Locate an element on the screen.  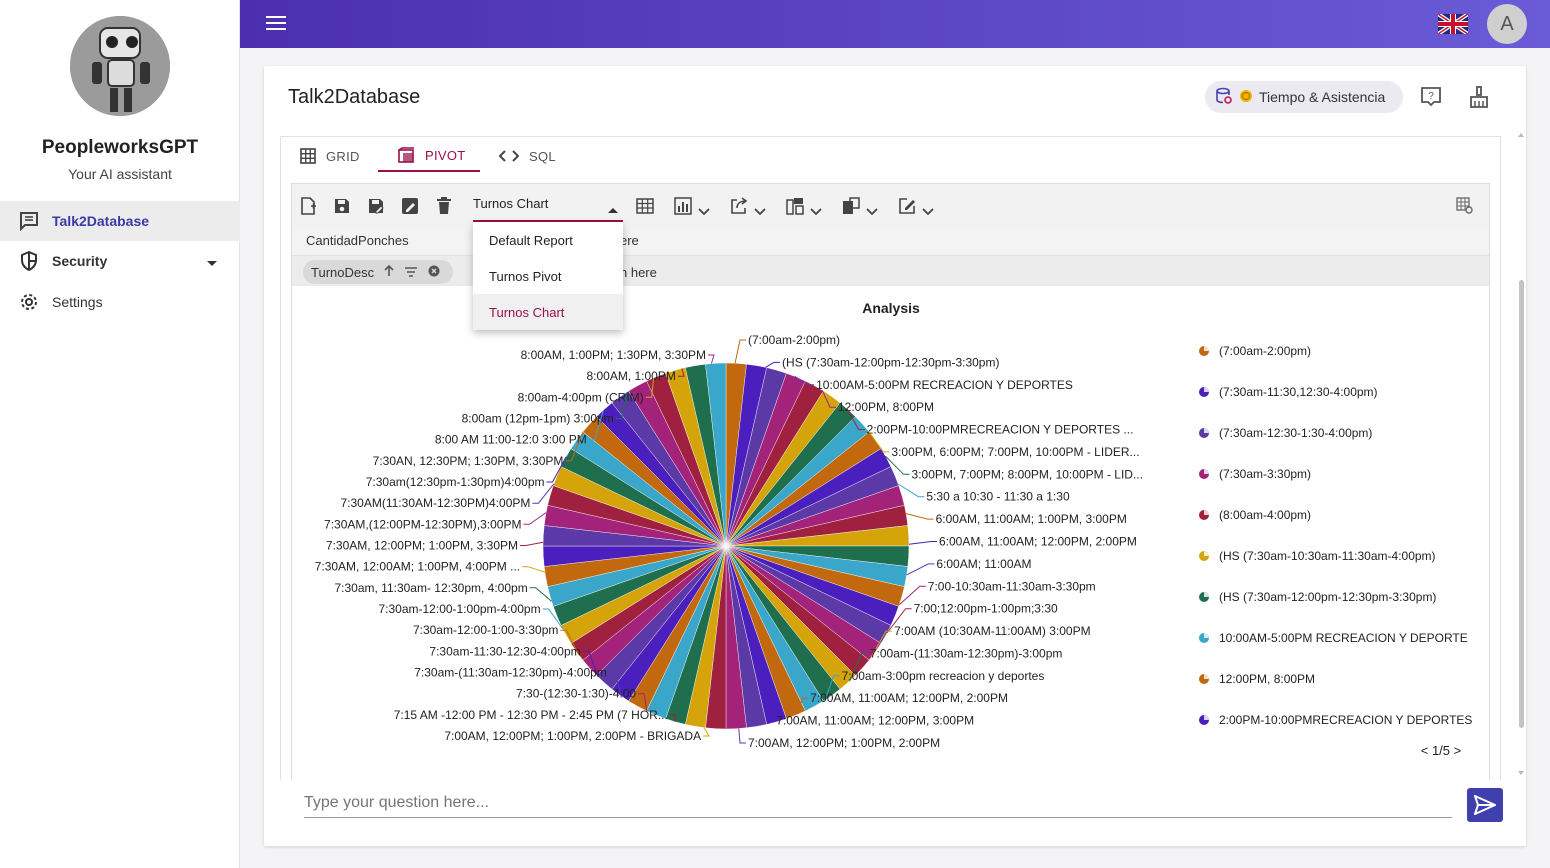
fields-settings-icon is located at coordinates (1465, 206).